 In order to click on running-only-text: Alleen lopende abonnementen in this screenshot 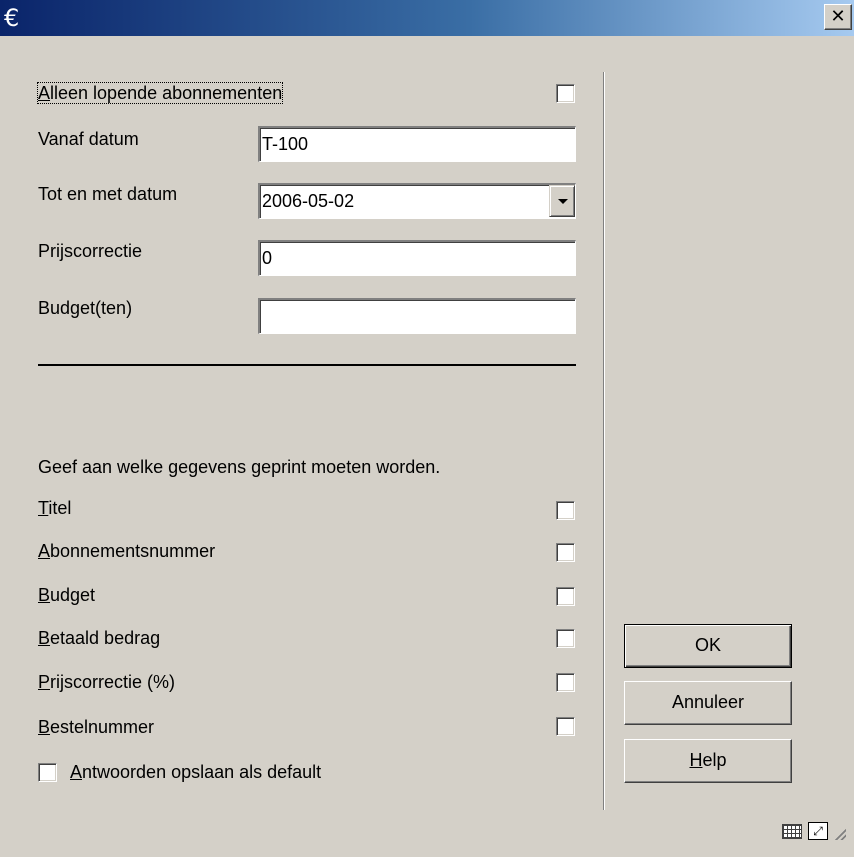, I will do `click(160, 93)`.